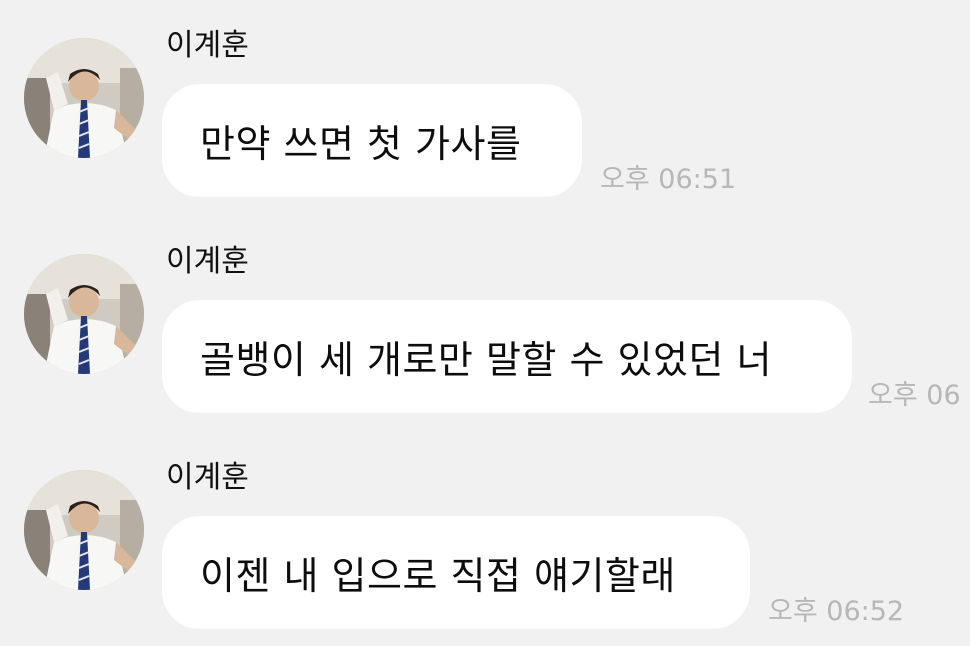 The height and width of the screenshot is (646, 970). Describe the element at coordinates (456, 572) in the screenshot. I see `message-bubble: 이젠 내 입으로 직접 얘기할래` at that location.